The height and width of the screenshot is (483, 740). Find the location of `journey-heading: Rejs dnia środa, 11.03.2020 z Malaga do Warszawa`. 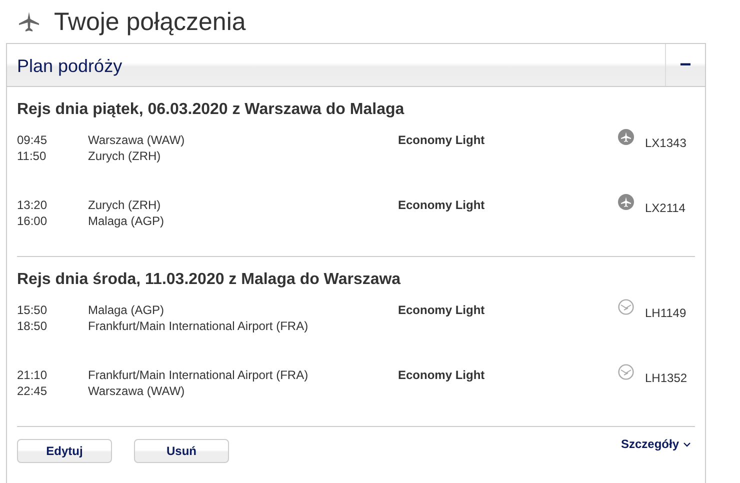

journey-heading: Rejs dnia środa, 11.03.2020 z Malaga do Warszawa is located at coordinates (209, 280).